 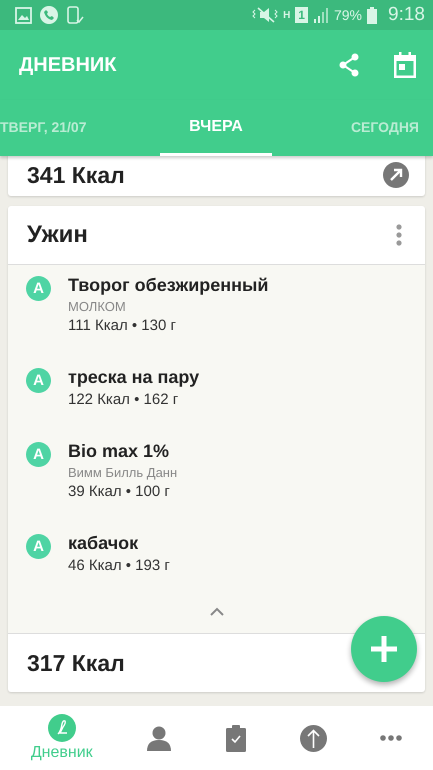 I want to click on meal-title: Ужин, so click(x=57, y=235).